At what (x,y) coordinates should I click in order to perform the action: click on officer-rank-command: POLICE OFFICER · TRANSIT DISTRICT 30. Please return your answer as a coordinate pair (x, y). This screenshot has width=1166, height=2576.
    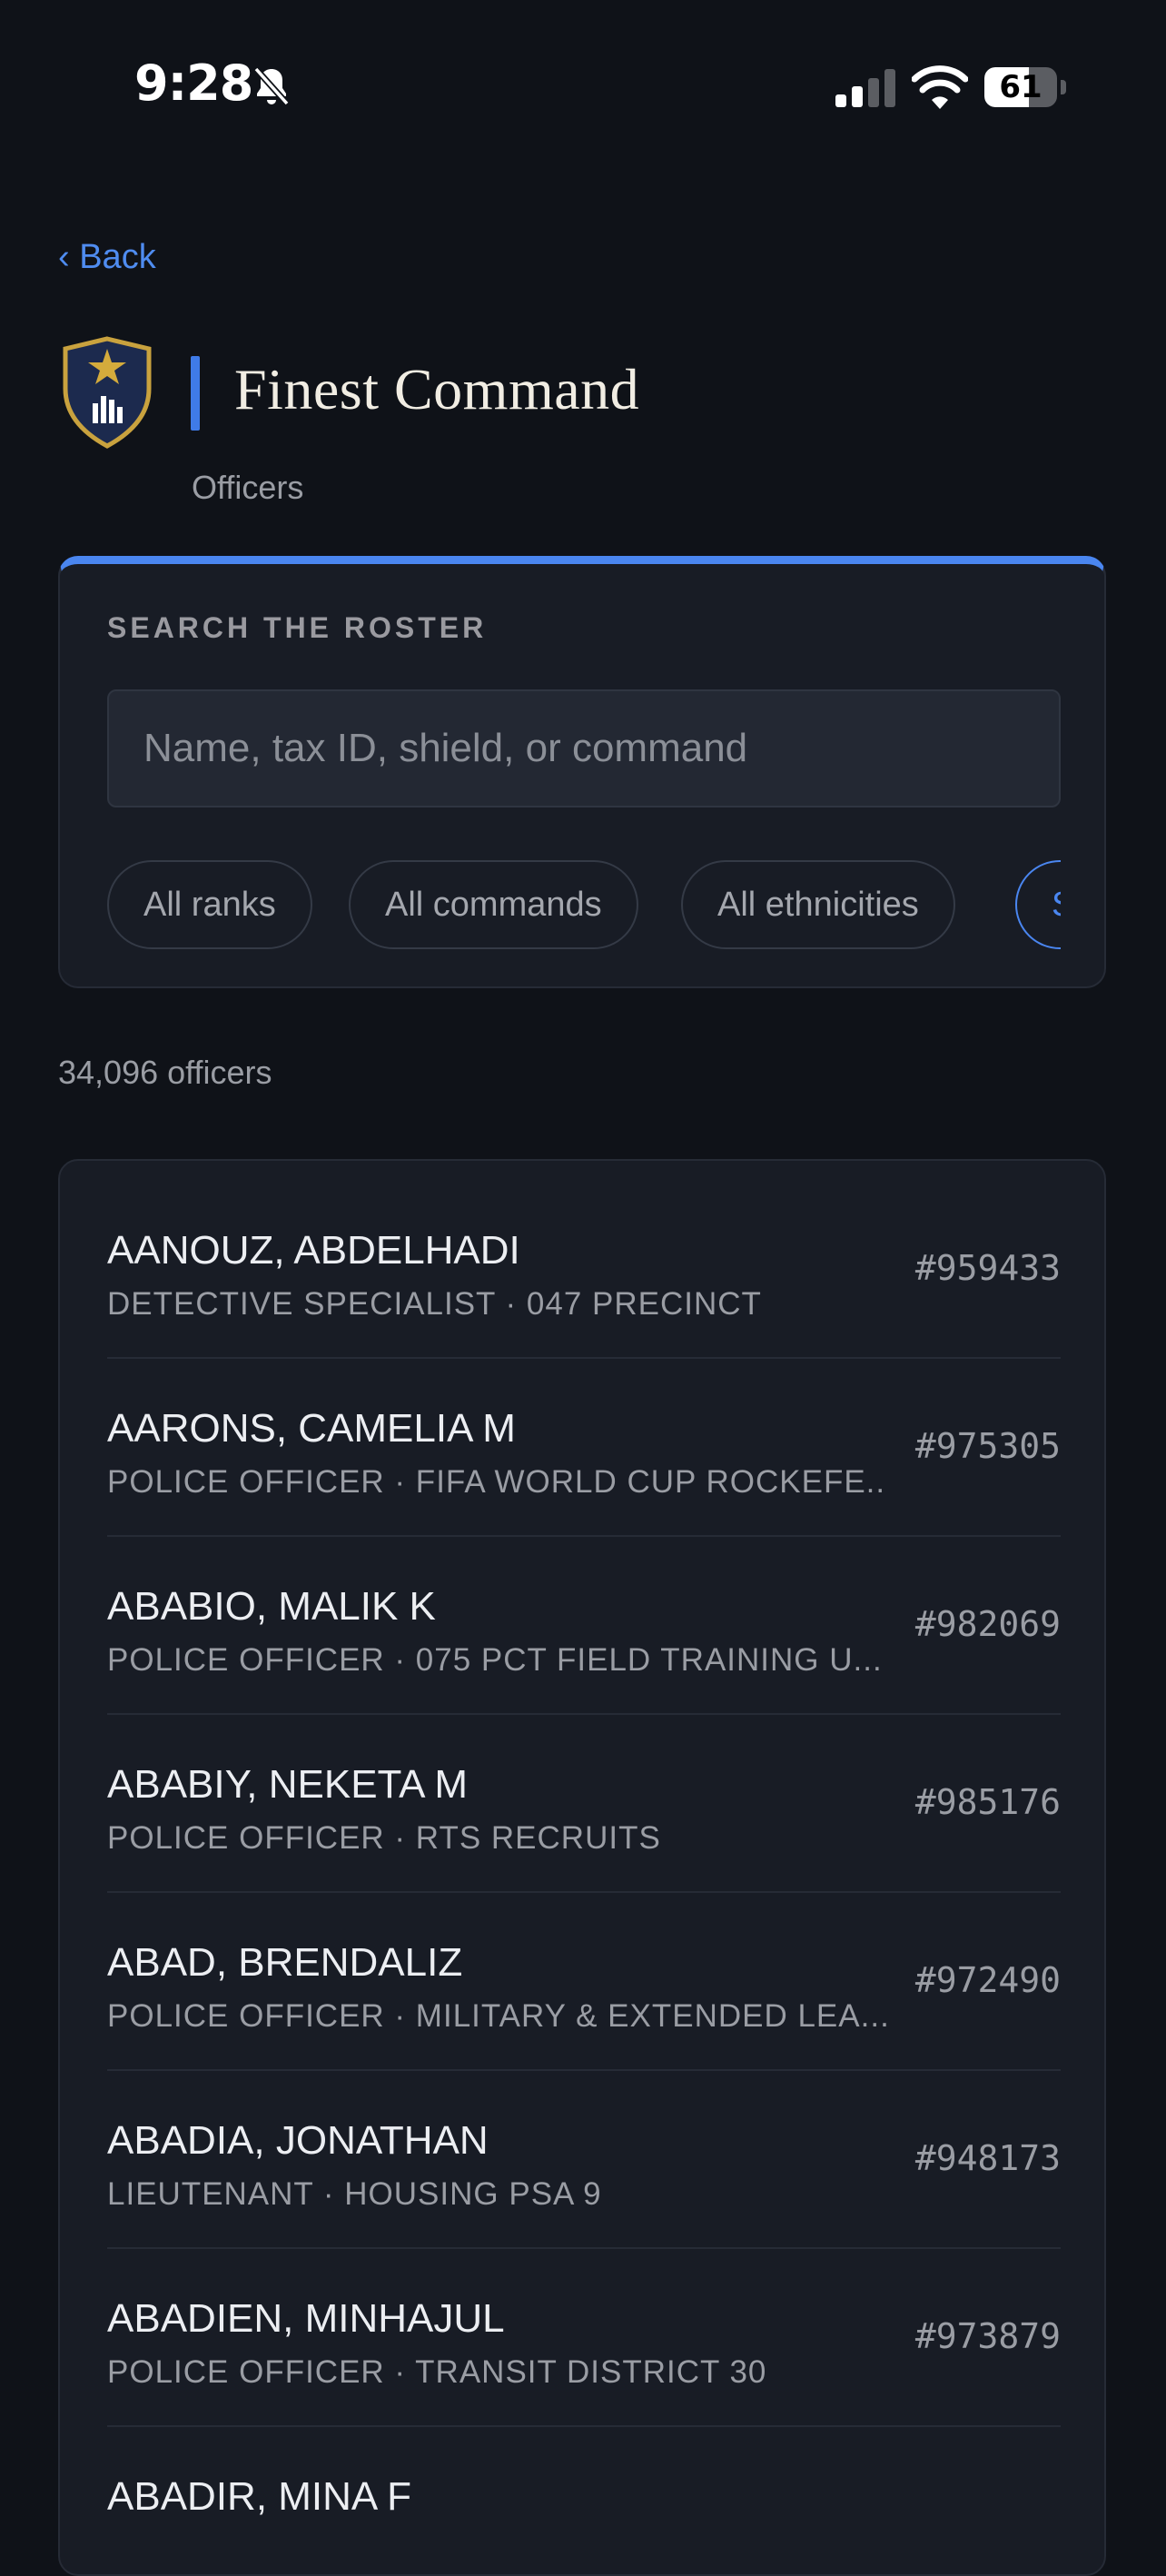
    Looking at the image, I should click on (437, 2372).